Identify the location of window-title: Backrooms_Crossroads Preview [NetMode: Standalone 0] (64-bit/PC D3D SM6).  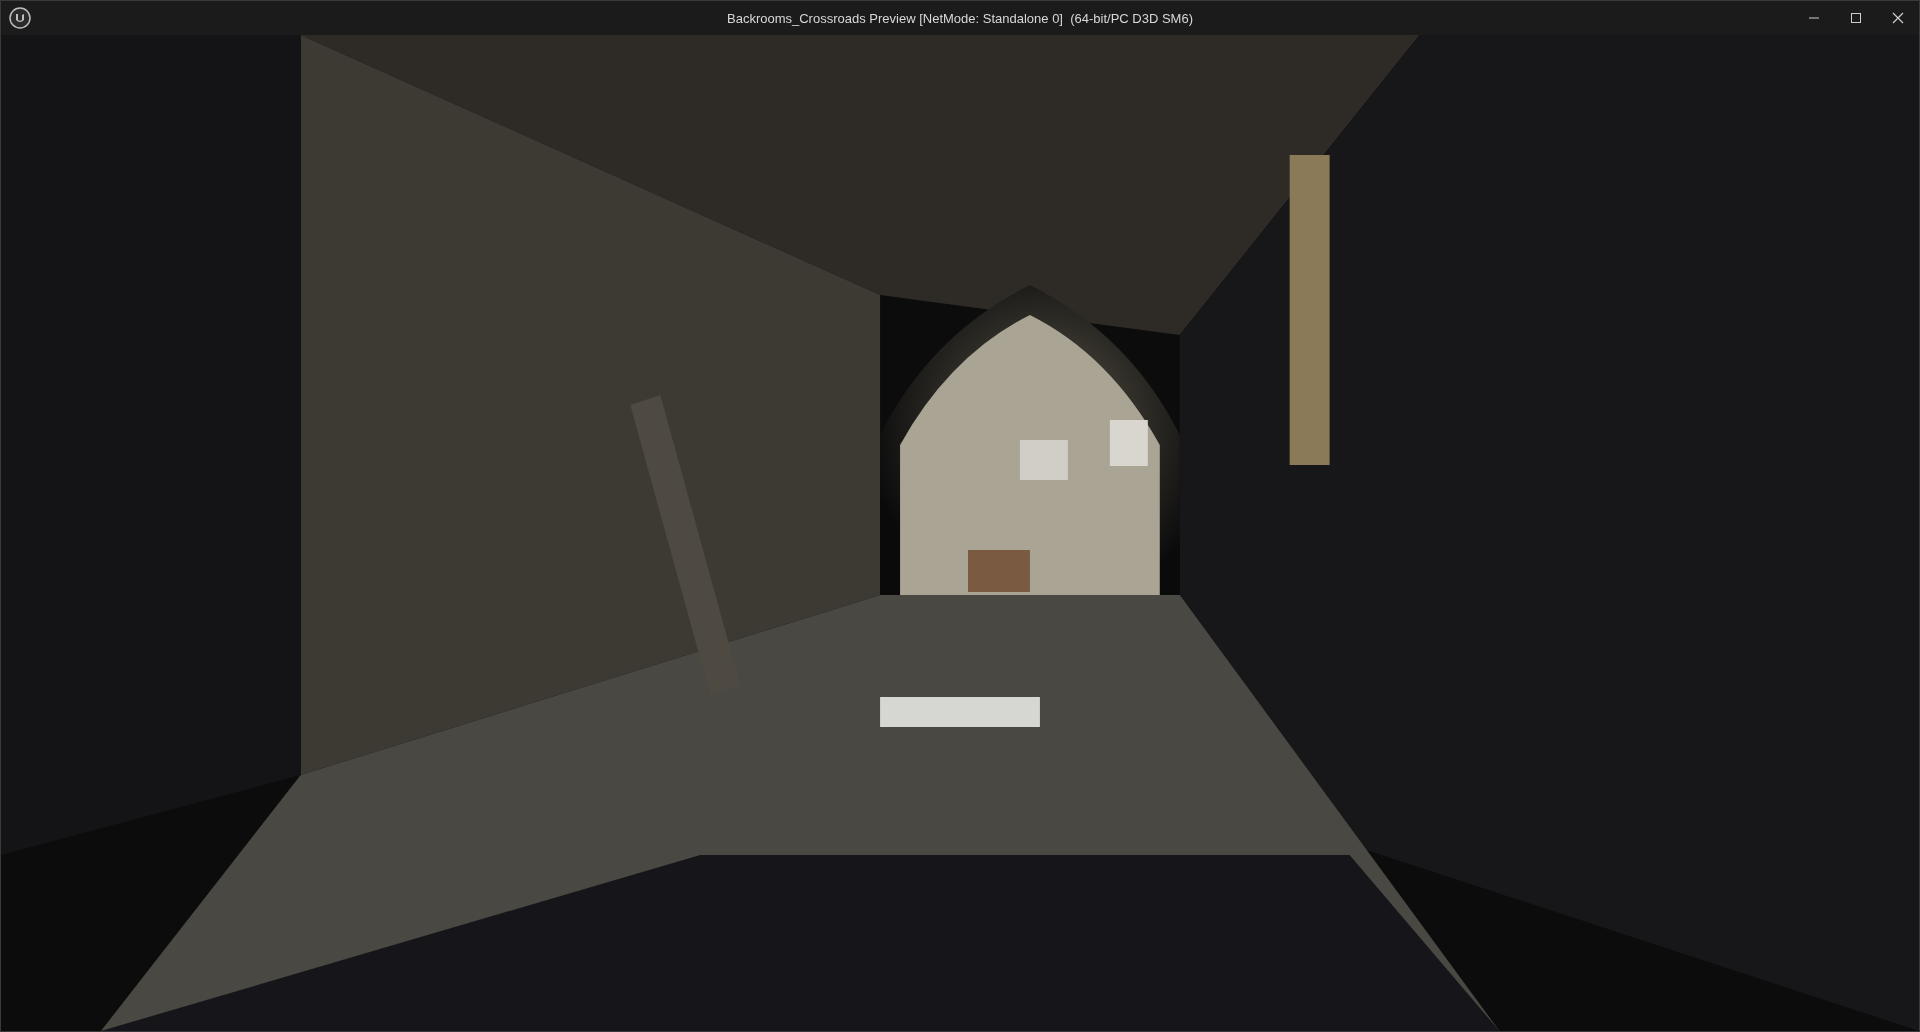
(960, 18).